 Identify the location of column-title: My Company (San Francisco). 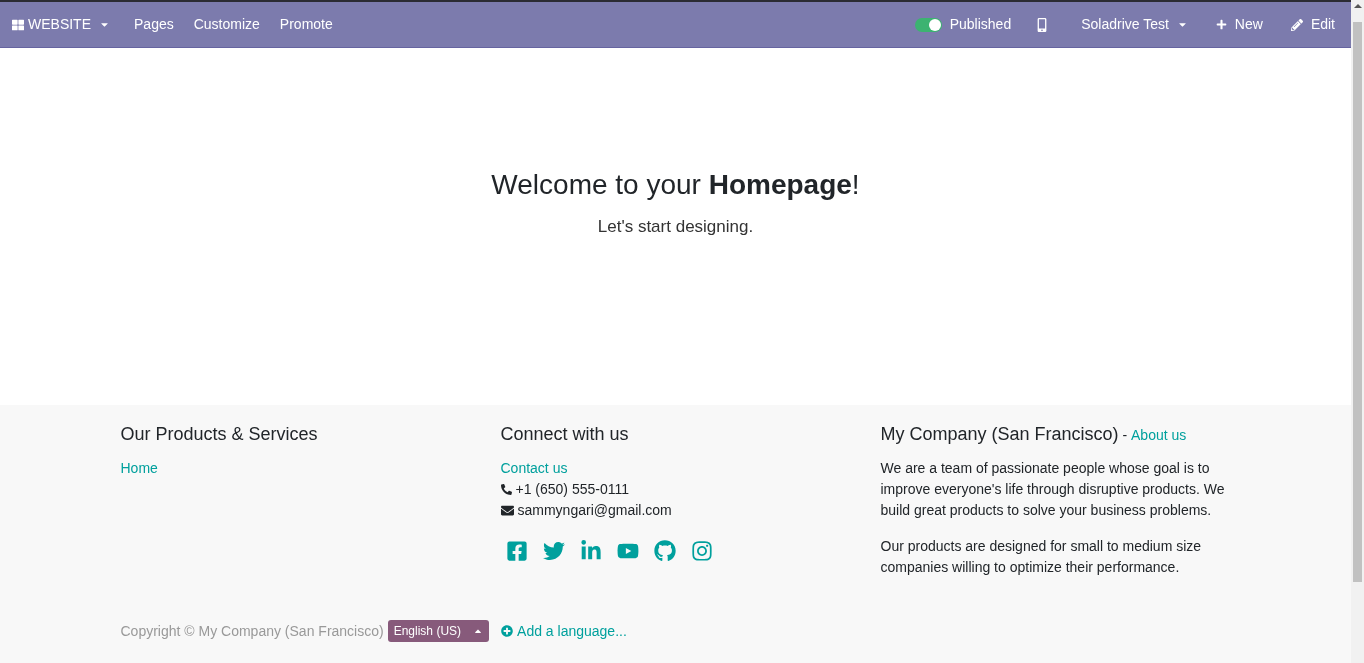
(999, 434).